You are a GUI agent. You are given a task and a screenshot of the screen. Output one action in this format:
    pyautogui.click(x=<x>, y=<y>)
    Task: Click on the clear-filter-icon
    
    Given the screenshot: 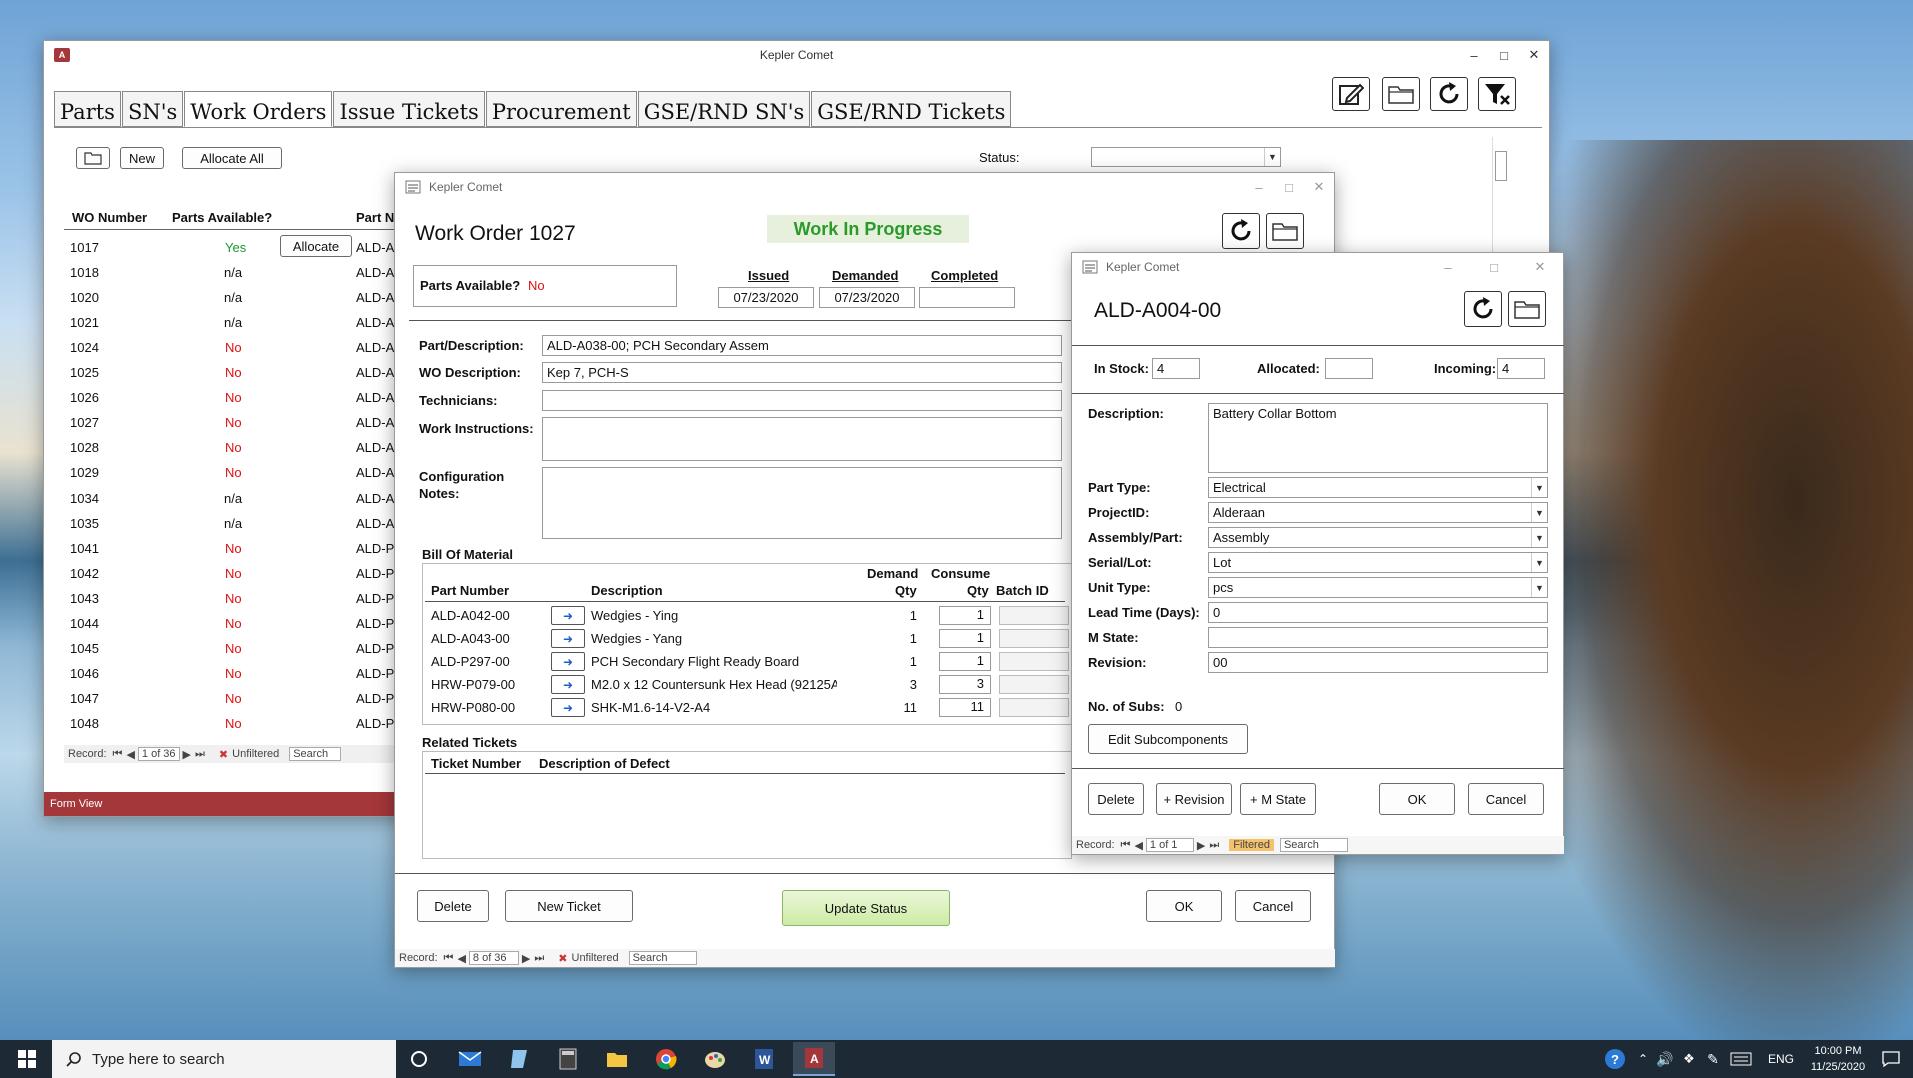 What is the action you would take?
    pyautogui.click(x=1497, y=94)
    